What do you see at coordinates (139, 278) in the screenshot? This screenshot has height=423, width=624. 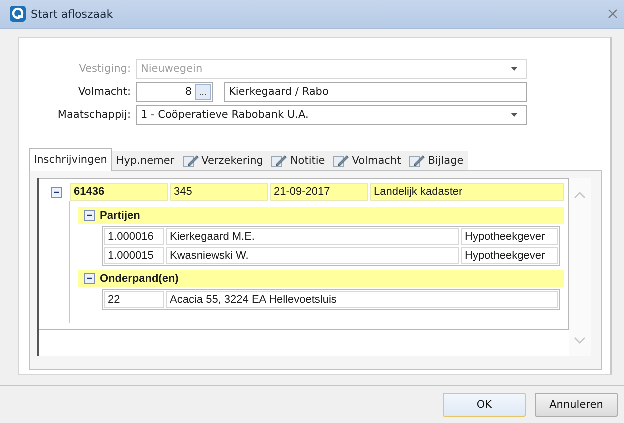 I see `group-title: Onderpand(en)` at bounding box center [139, 278].